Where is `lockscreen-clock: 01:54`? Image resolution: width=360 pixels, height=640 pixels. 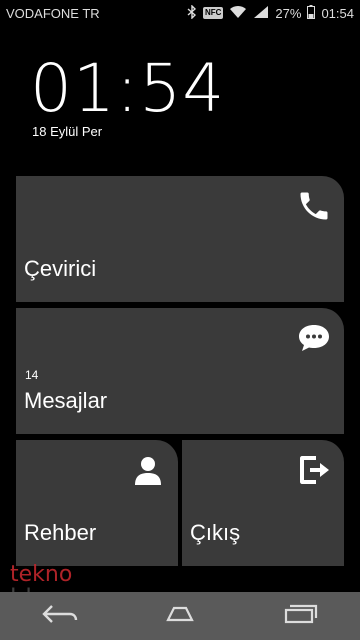 lockscreen-clock: 01:54 is located at coordinates (128, 88).